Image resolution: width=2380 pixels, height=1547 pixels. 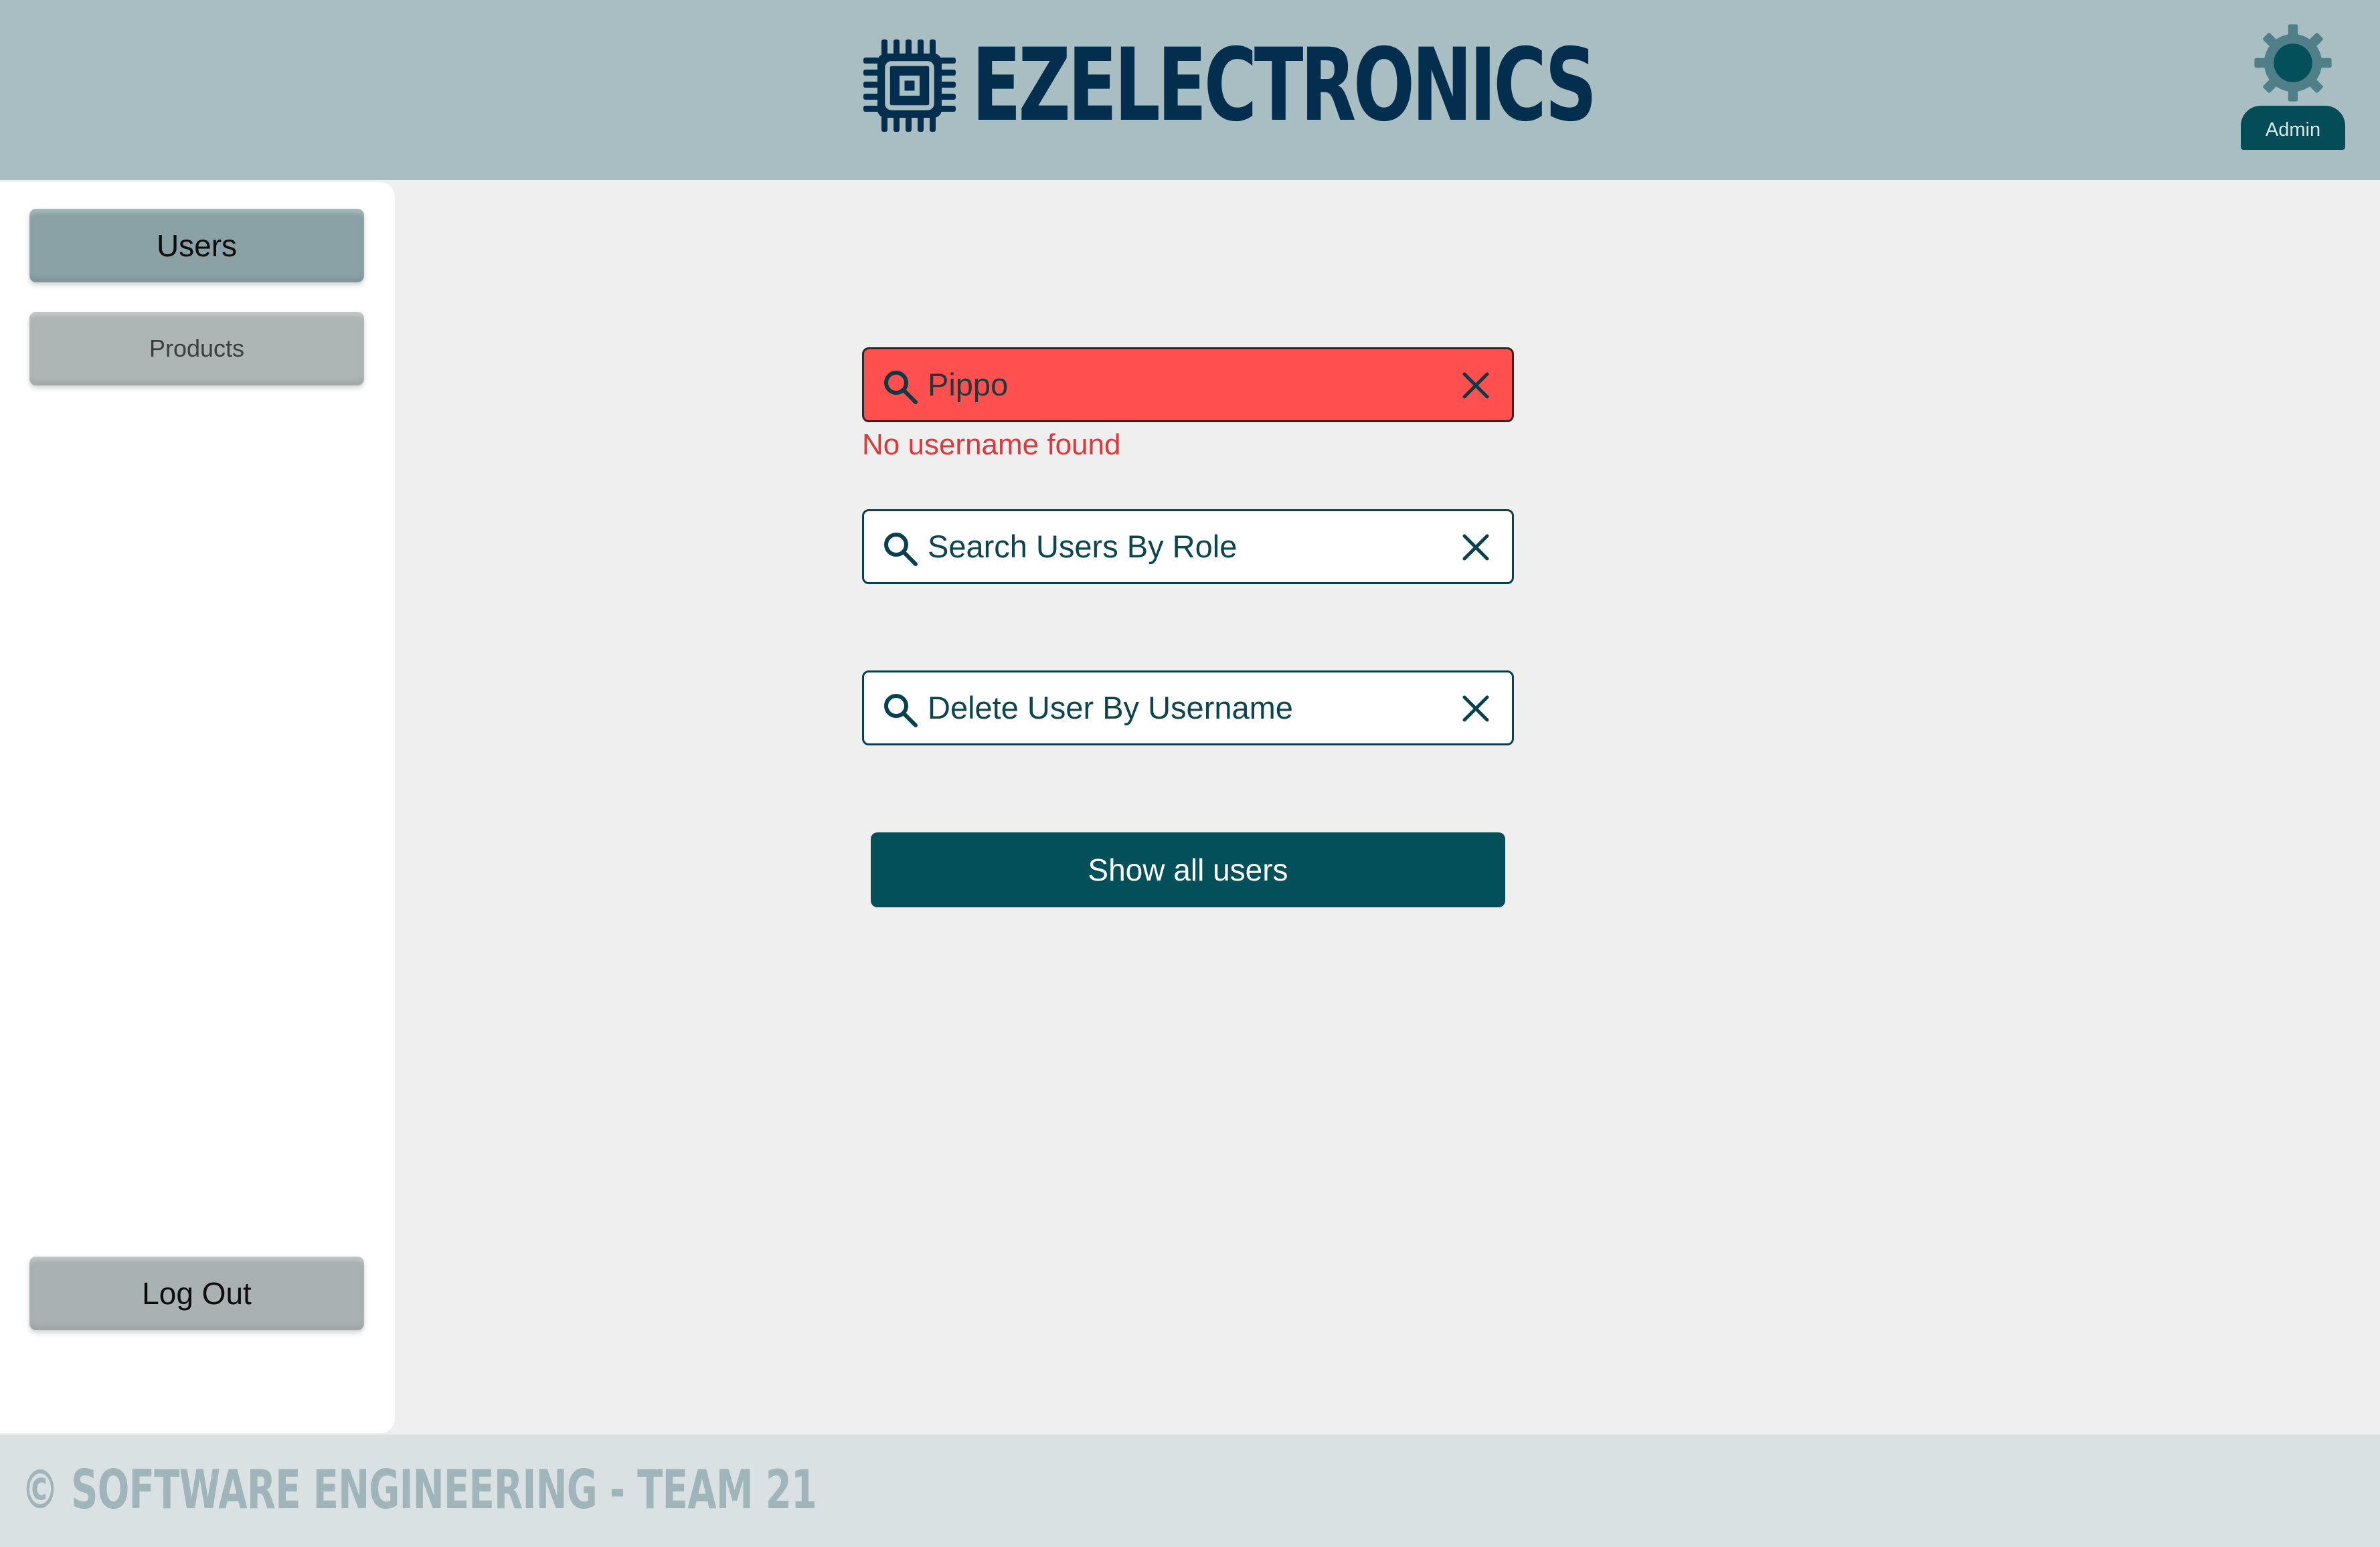 What do you see at coordinates (1182, 546) in the screenshot?
I see `search-role-input` at bounding box center [1182, 546].